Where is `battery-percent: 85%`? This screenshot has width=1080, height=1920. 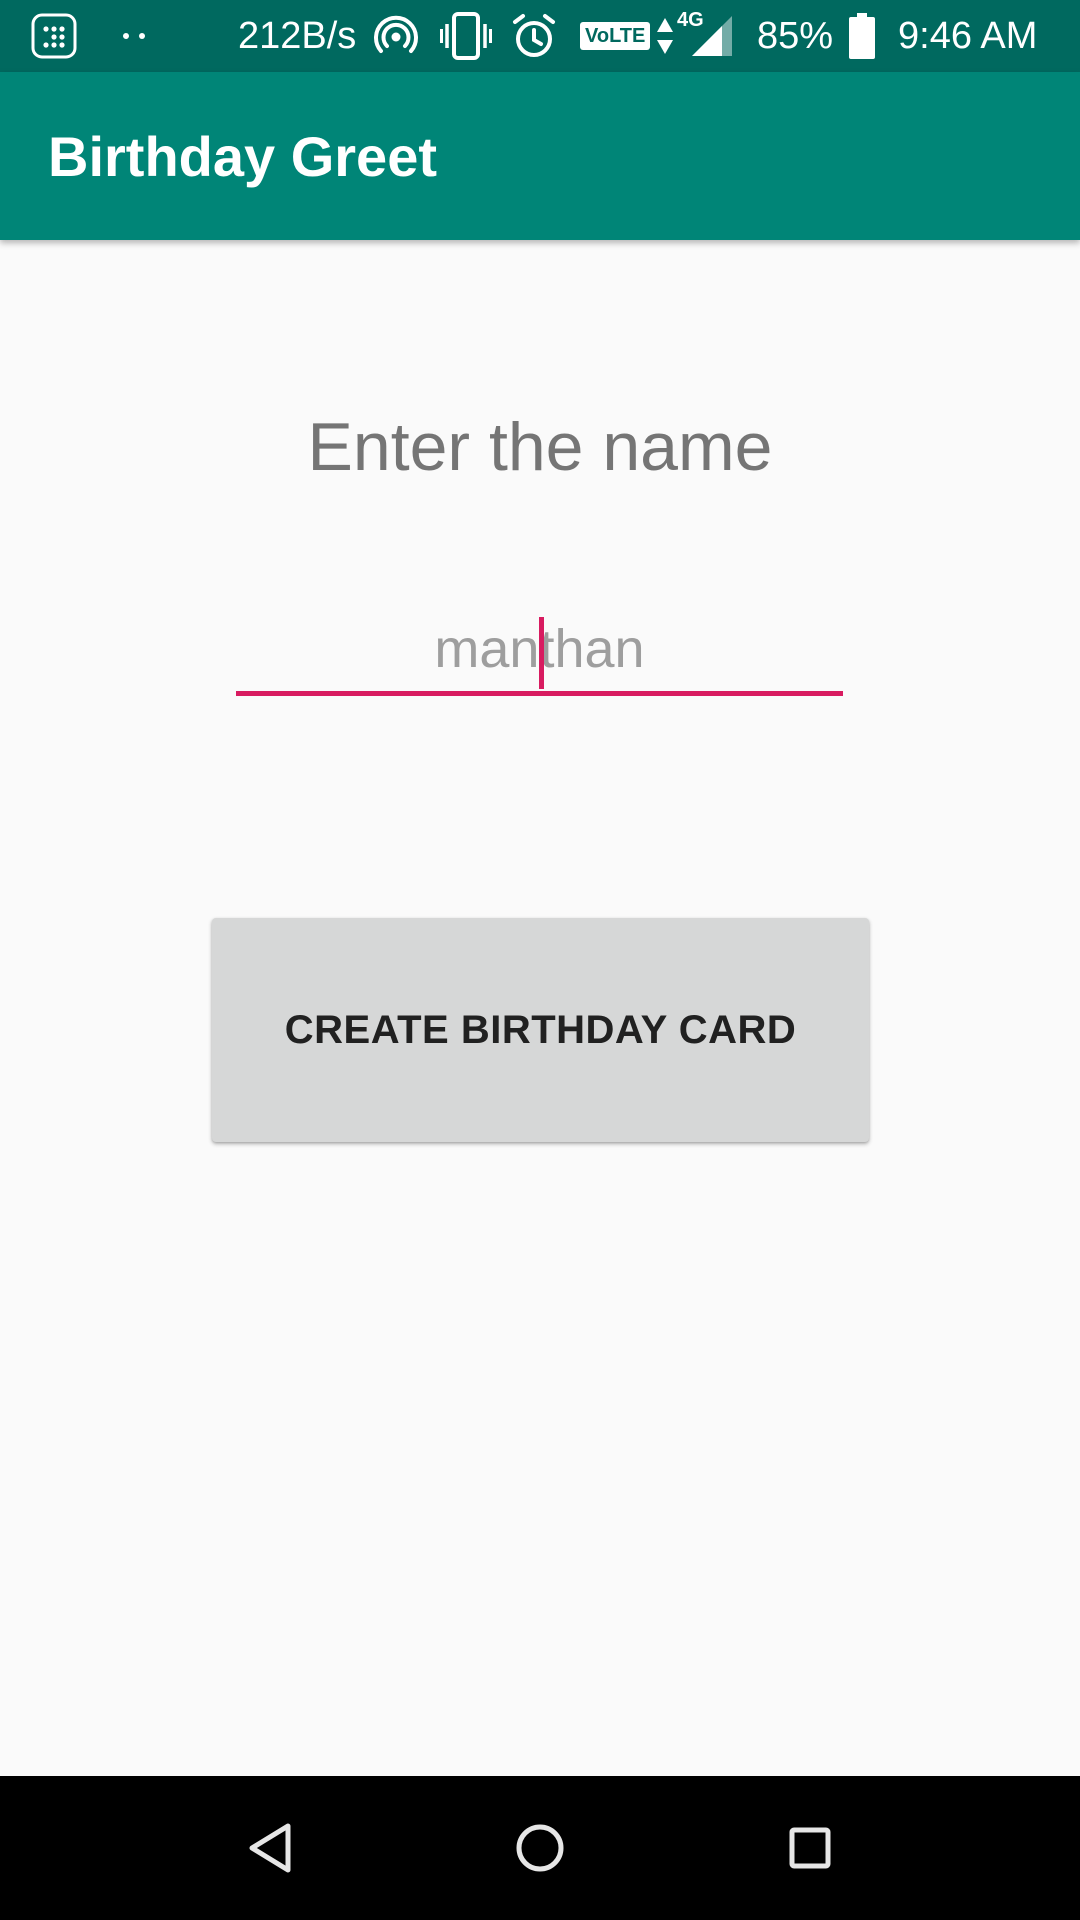
battery-percent: 85% is located at coordinates (795, 35).